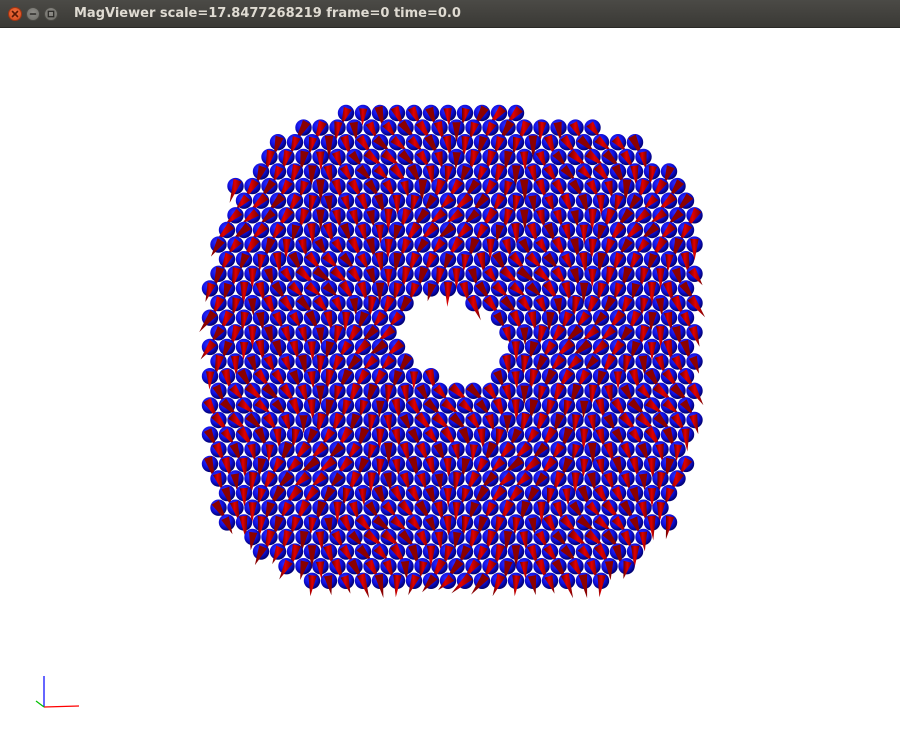  I want to click on maximize-icon, so click(51, 14).